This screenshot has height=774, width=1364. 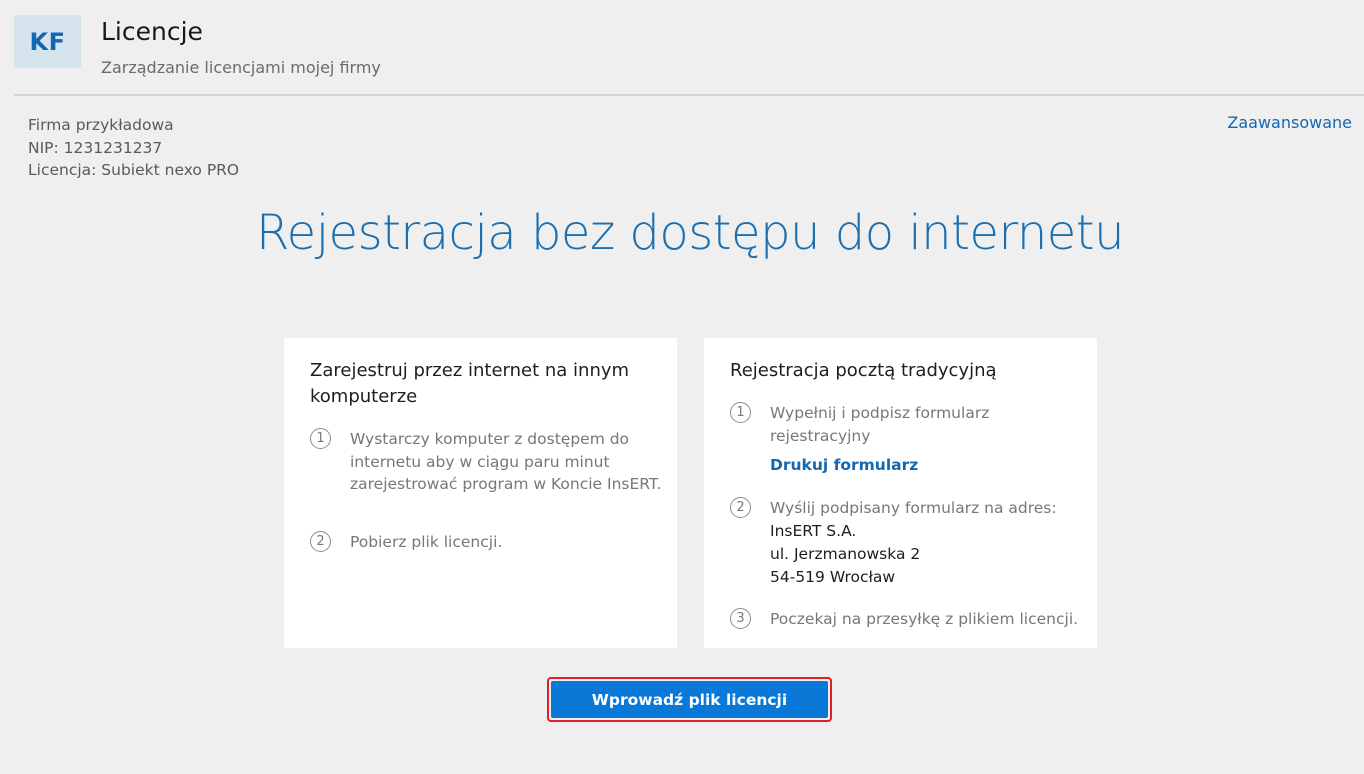 I want to click on main-title: Rejestracja bez dostępu do internetu, so click(x=690, y=233).